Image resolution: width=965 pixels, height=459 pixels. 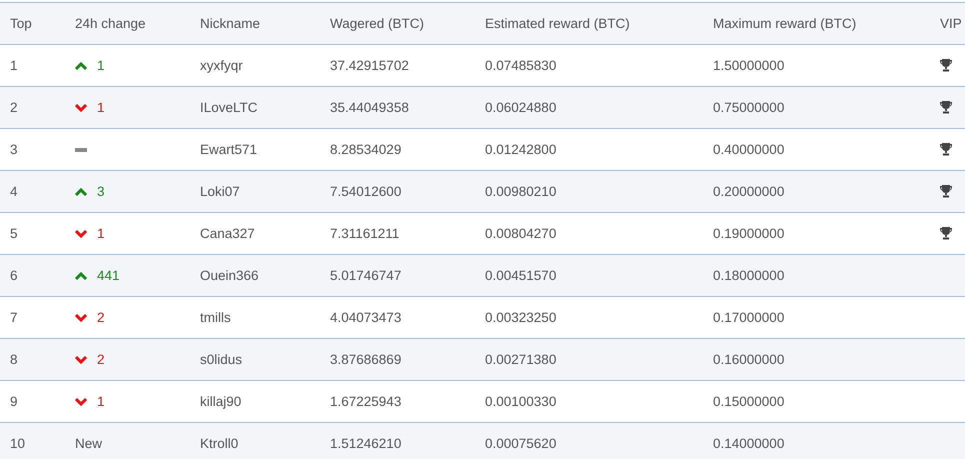 I want to click on table-cell-text: Cana327, so click(x=227, y=233).